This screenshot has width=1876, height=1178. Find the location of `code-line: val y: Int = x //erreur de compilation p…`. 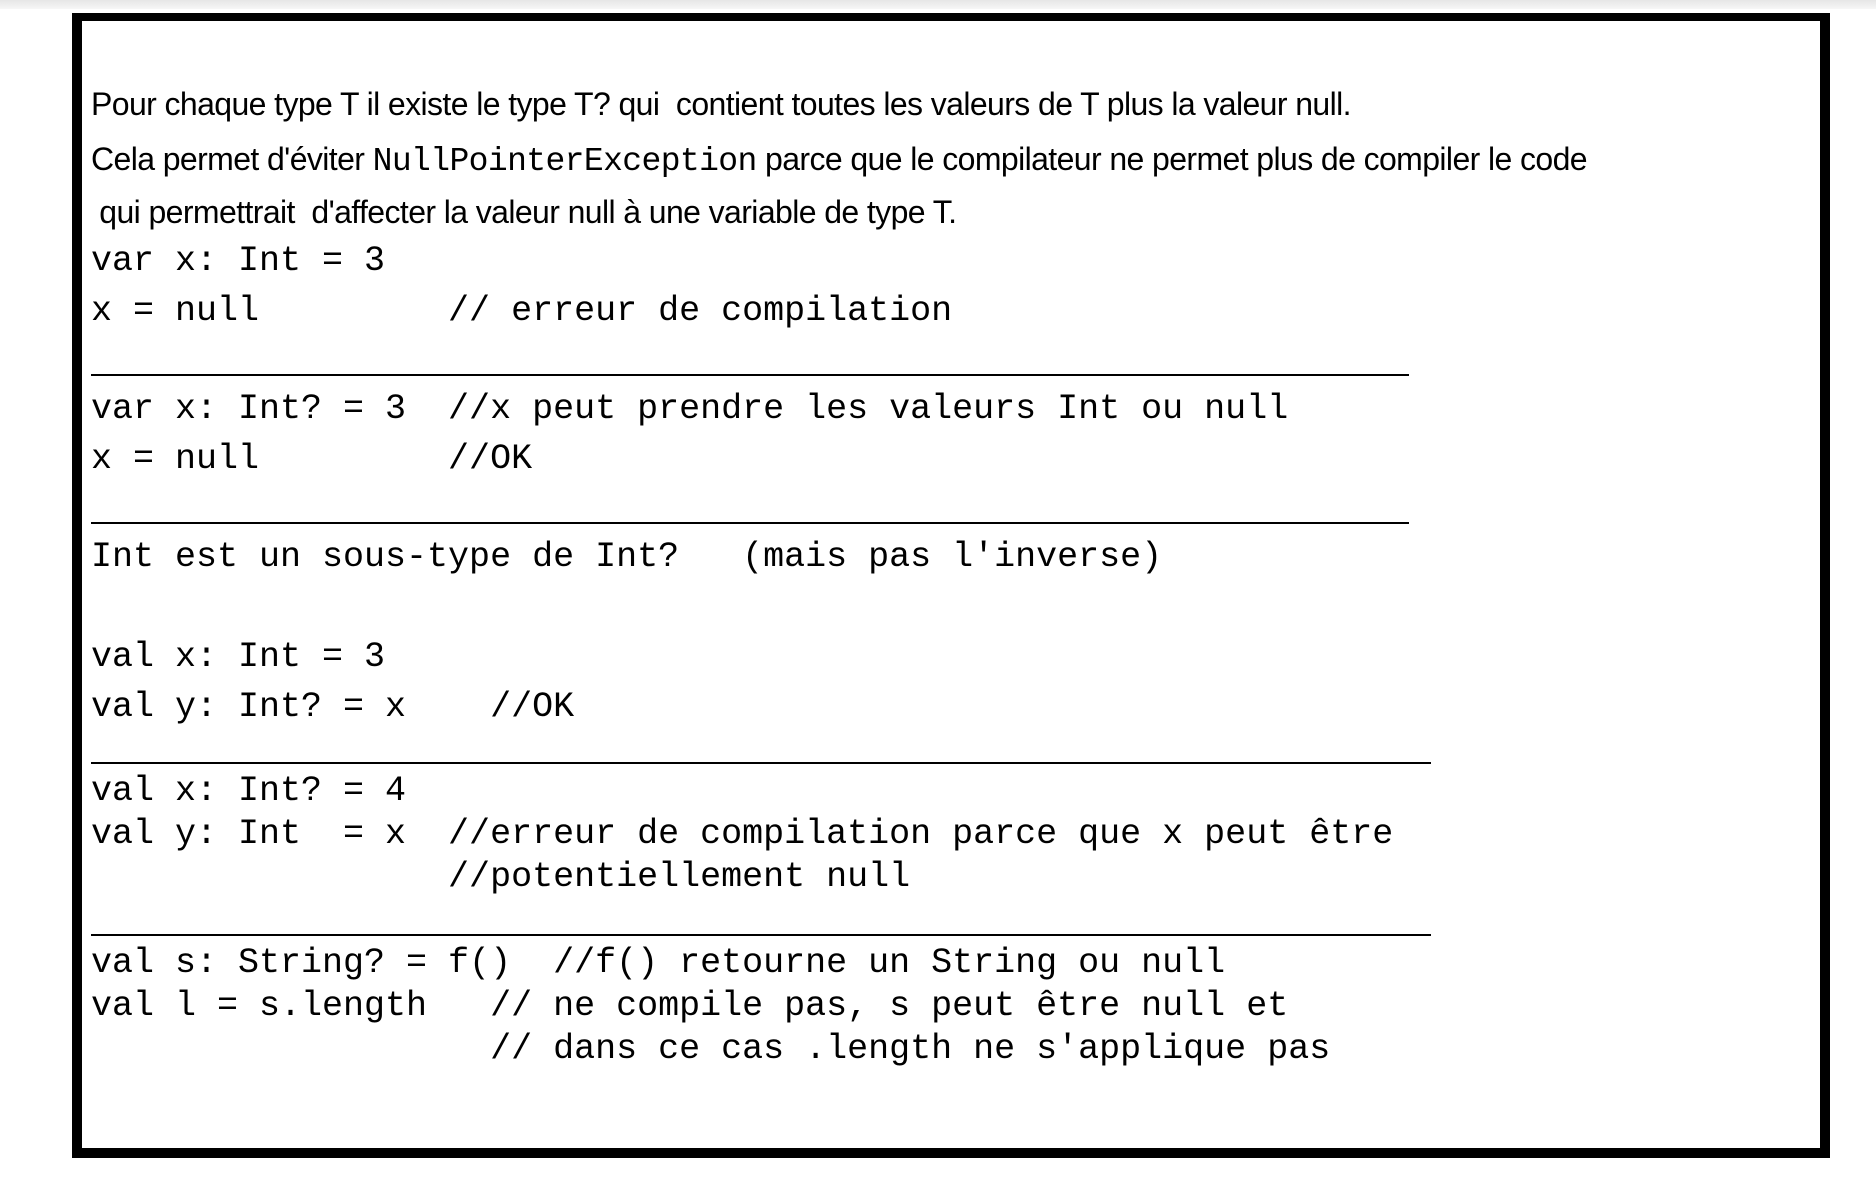

code-line: val y: Int = x //erreur de compilation p… is located at coordinates (742, 834).